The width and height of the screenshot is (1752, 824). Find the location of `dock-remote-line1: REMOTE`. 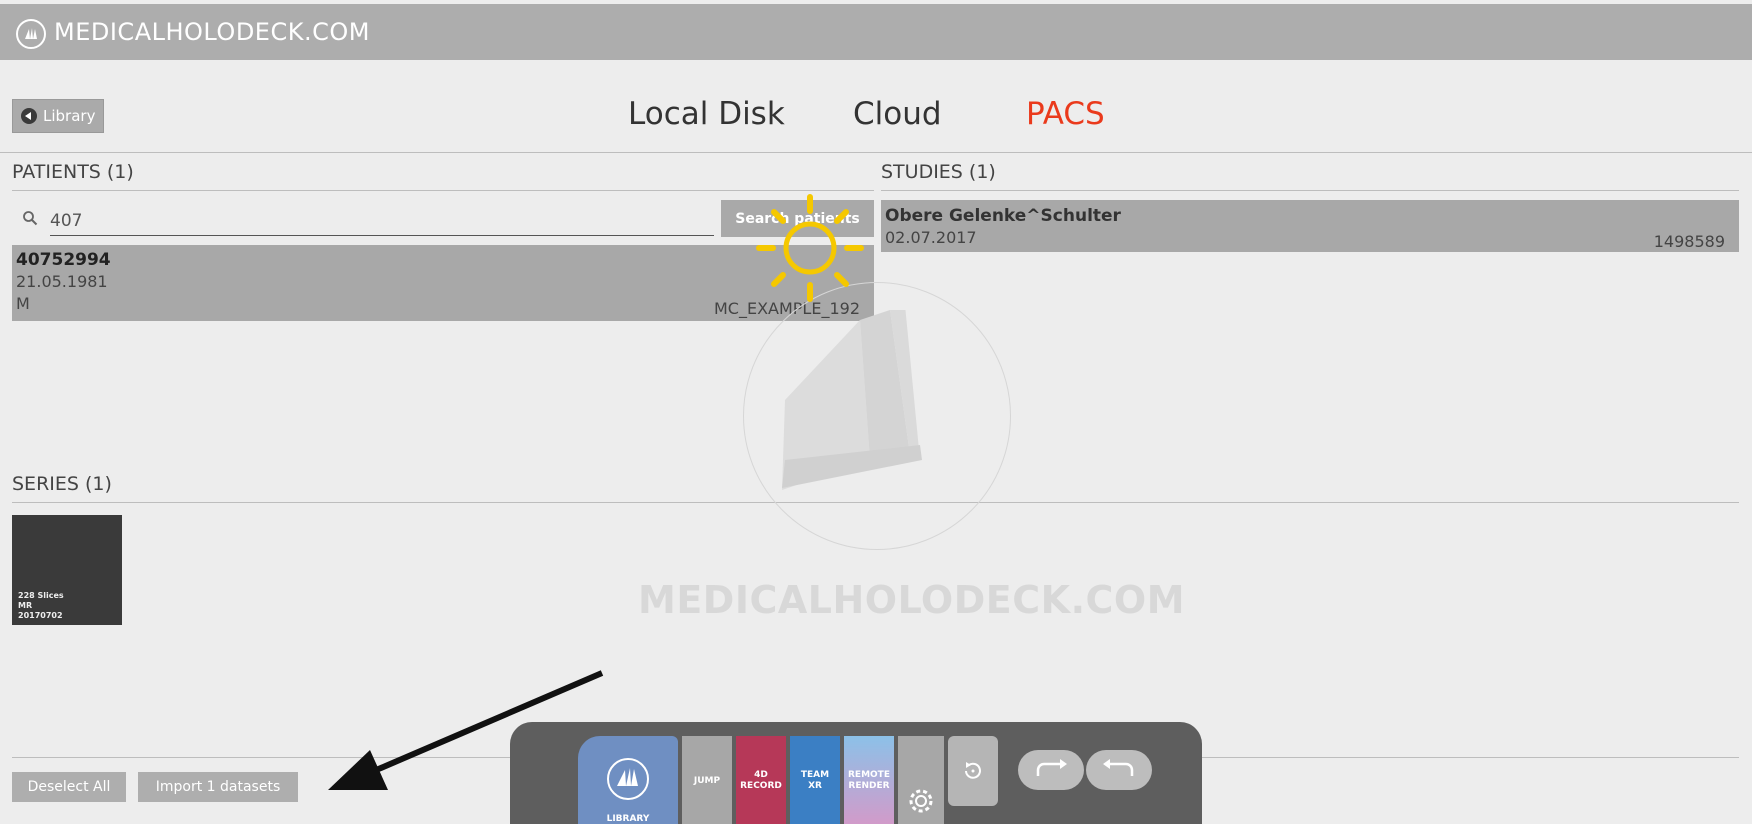

dock-remote-line1: REMOTE is located at coordinates (869, 775).